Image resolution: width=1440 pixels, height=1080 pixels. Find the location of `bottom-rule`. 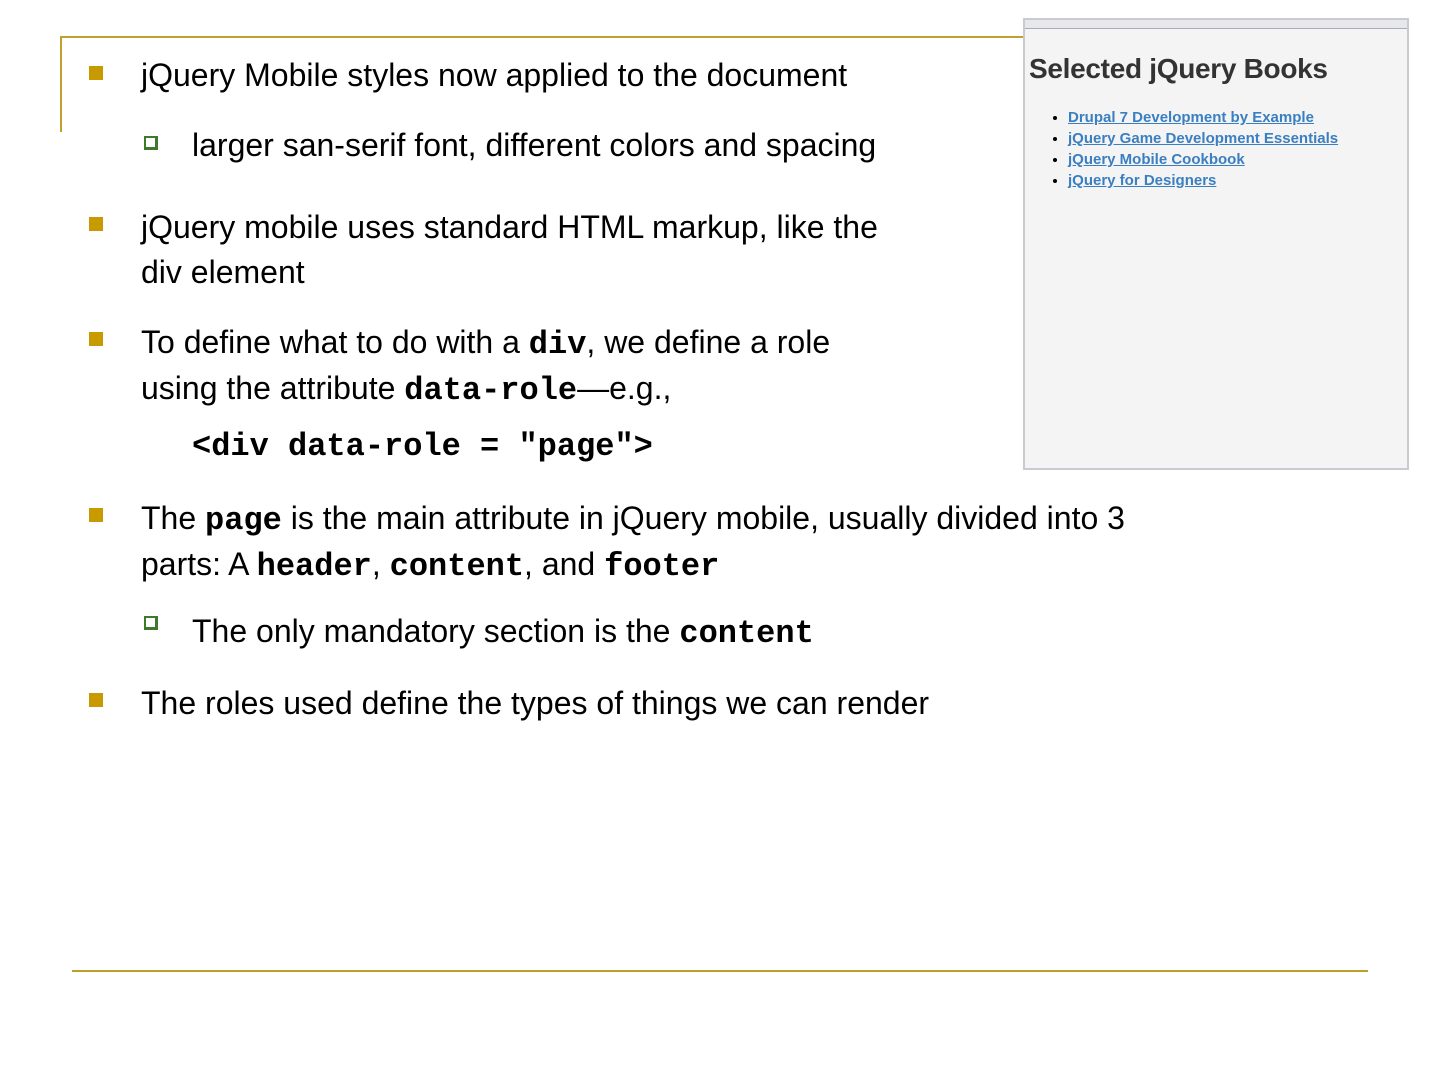

bottom-rule is located at coordinates (720, 971).